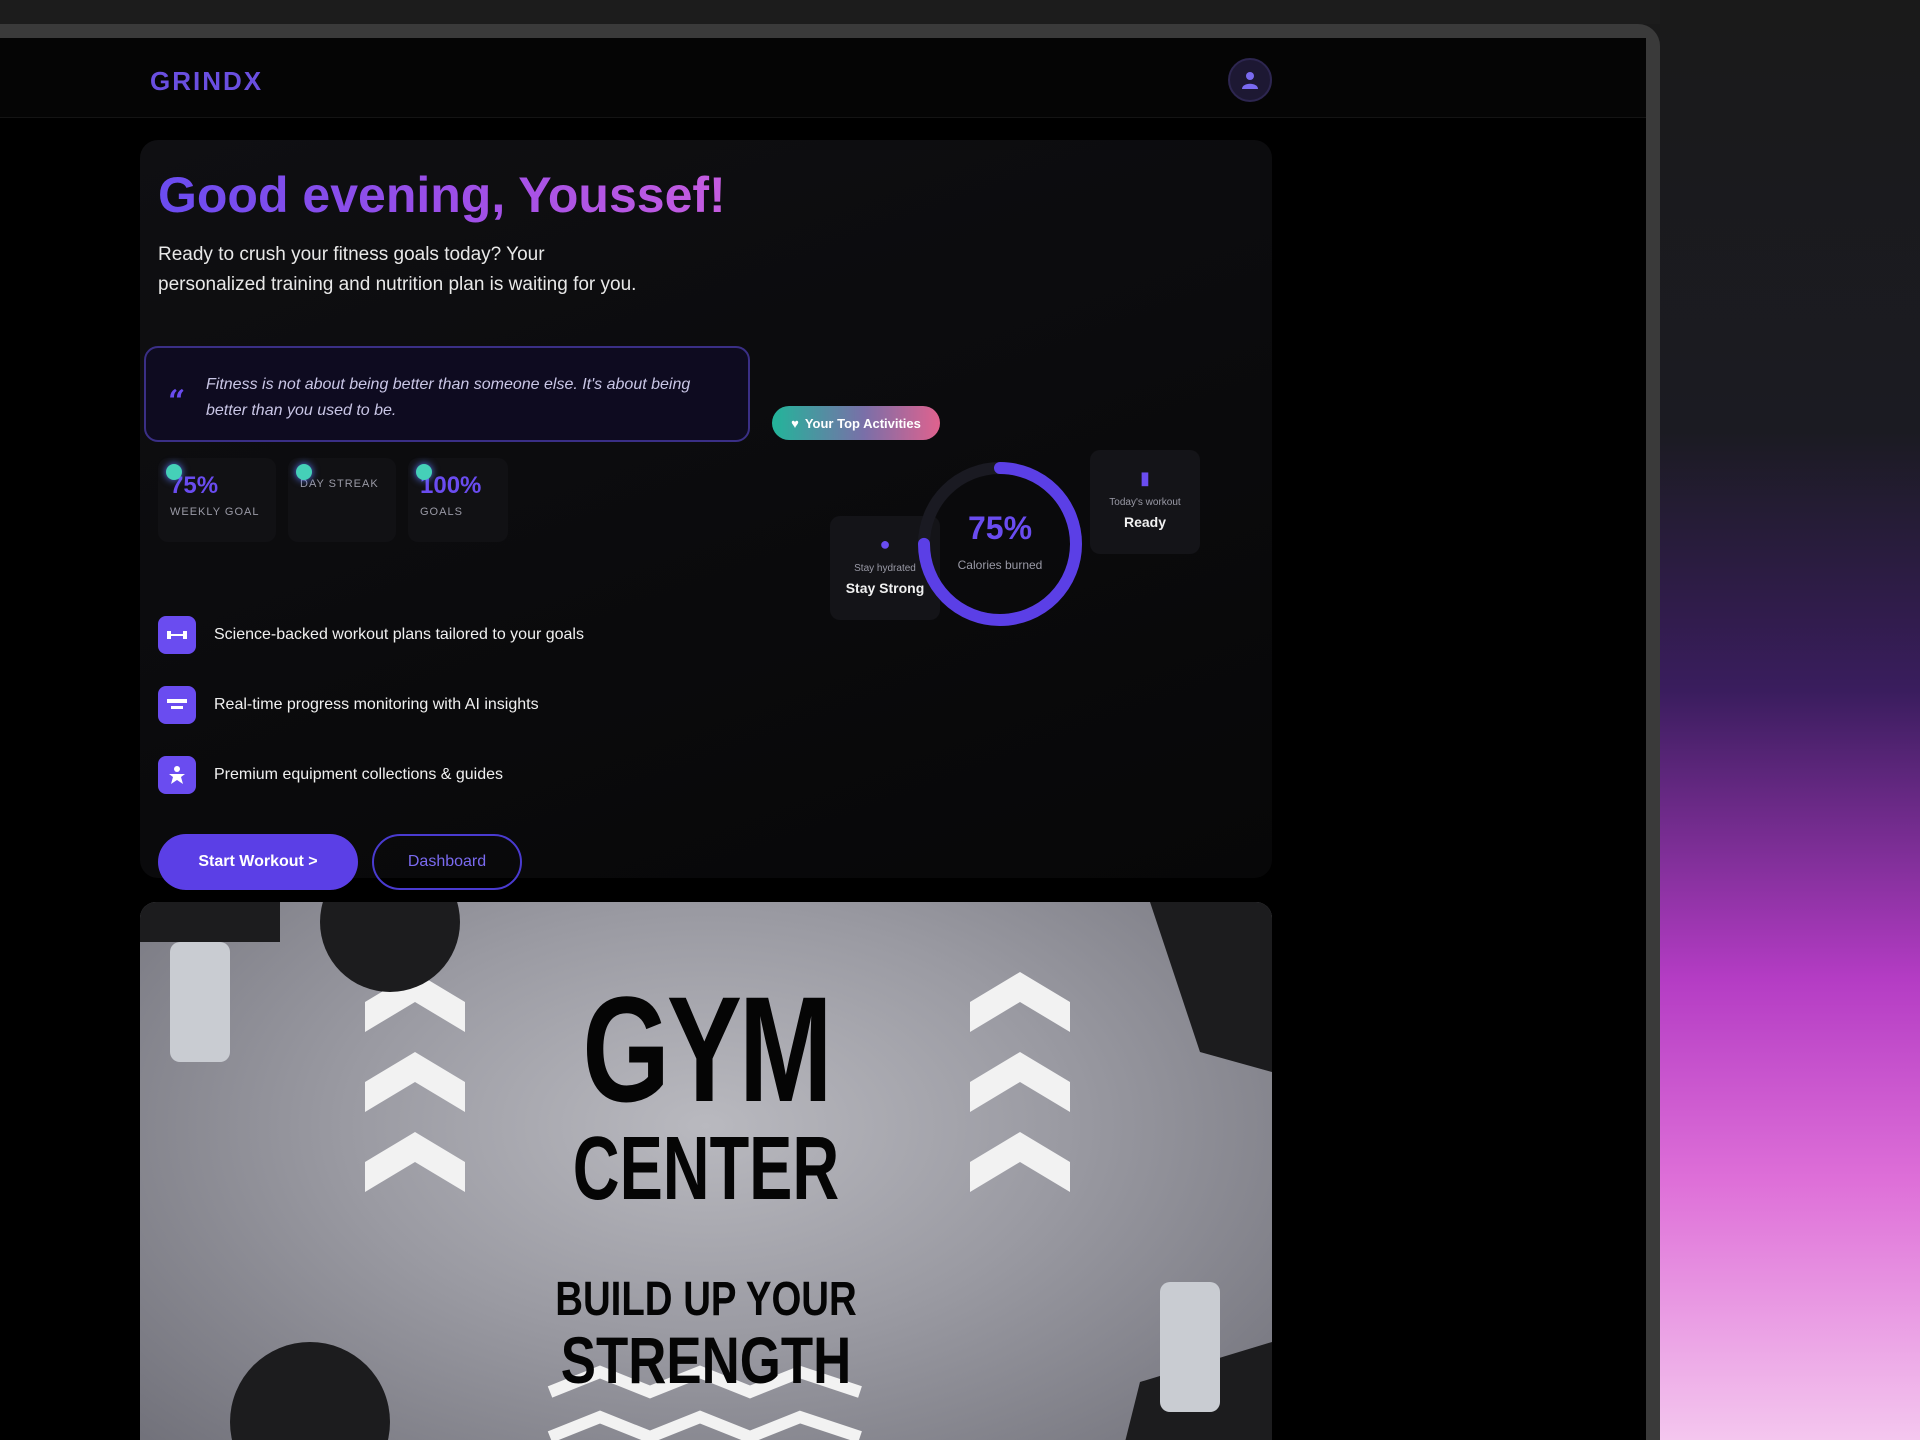 This screenshot has width=1920, height=1440. What do you see at coordinates (339, 484) in the screenshot?
I see `stat-label: DAY STREAK` at bounding box center [339, 484].